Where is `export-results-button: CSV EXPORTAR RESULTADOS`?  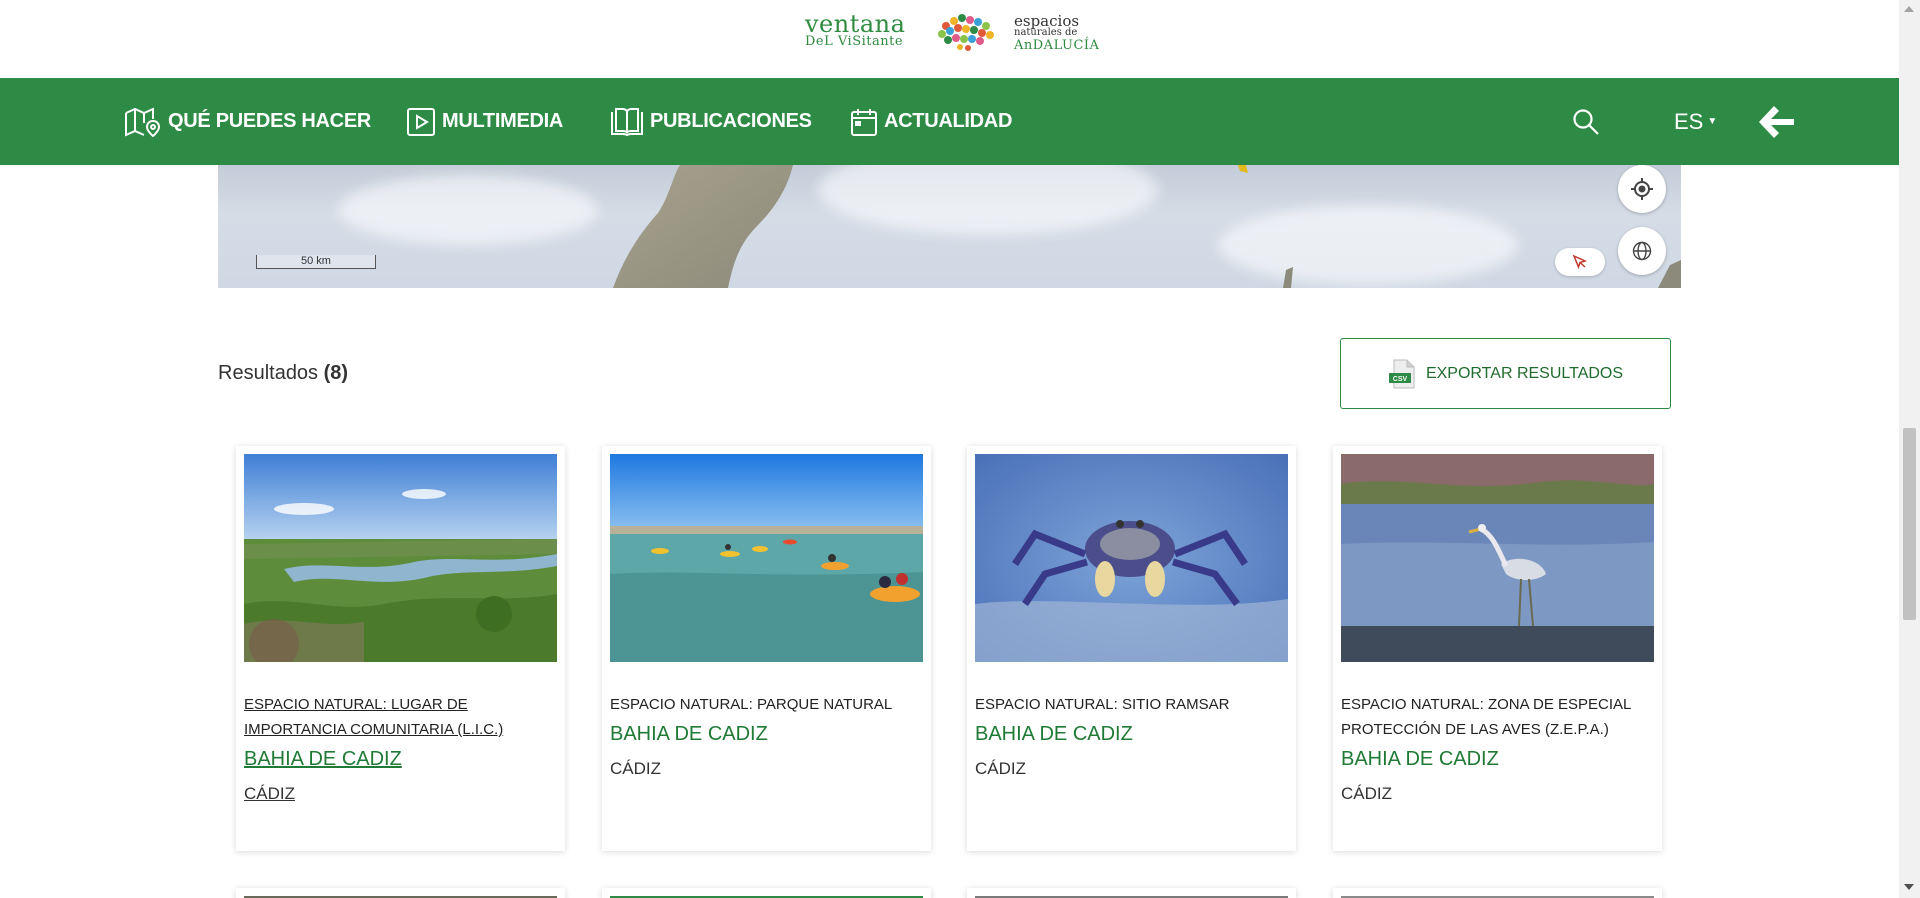
export-results-button: CSV EXPORTAR RESULTADOS is located at coordinates (1505, 373).